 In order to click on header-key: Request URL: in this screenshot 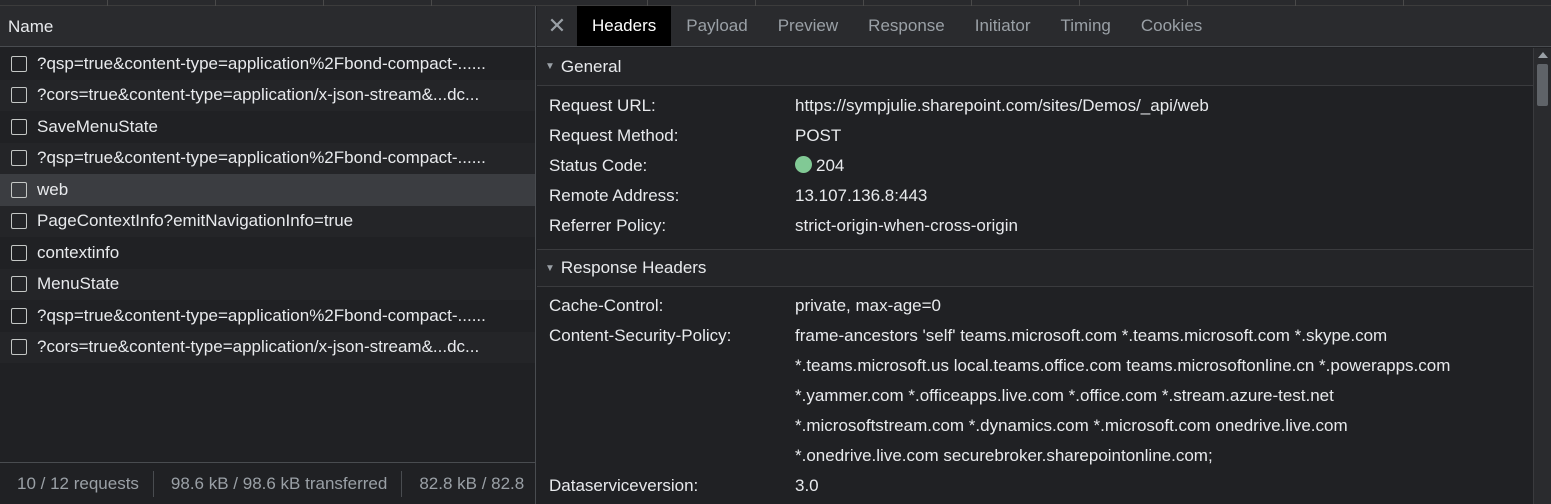, I will do `click(602, 105)`.